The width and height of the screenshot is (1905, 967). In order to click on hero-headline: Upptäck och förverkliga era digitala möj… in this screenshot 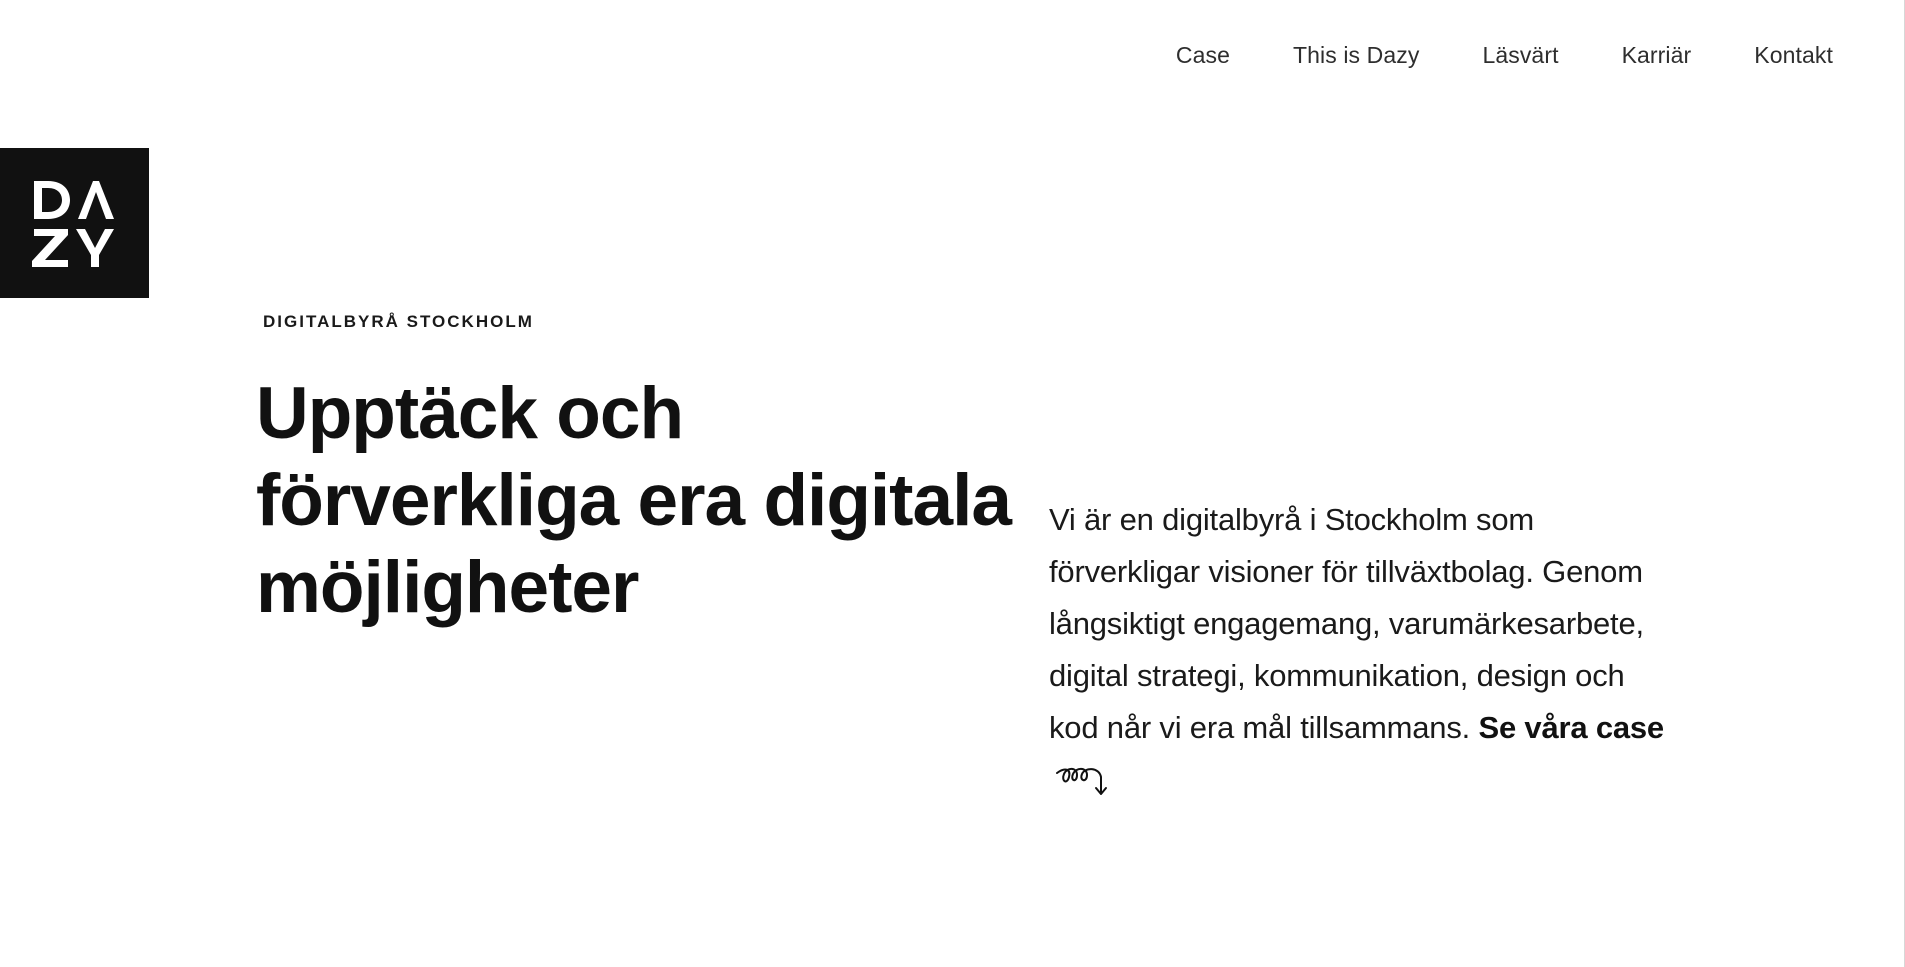, I will do `click(634, 500)`.